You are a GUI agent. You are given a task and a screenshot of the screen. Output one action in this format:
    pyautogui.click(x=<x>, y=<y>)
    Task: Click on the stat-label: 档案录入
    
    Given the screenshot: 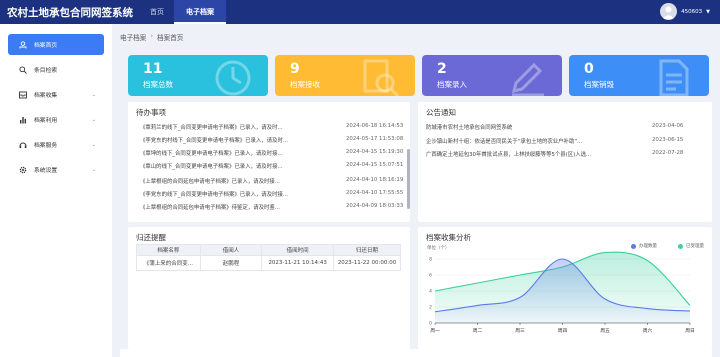 What is the action you would take?
    pyautogui.click(x=452, y=84)
    